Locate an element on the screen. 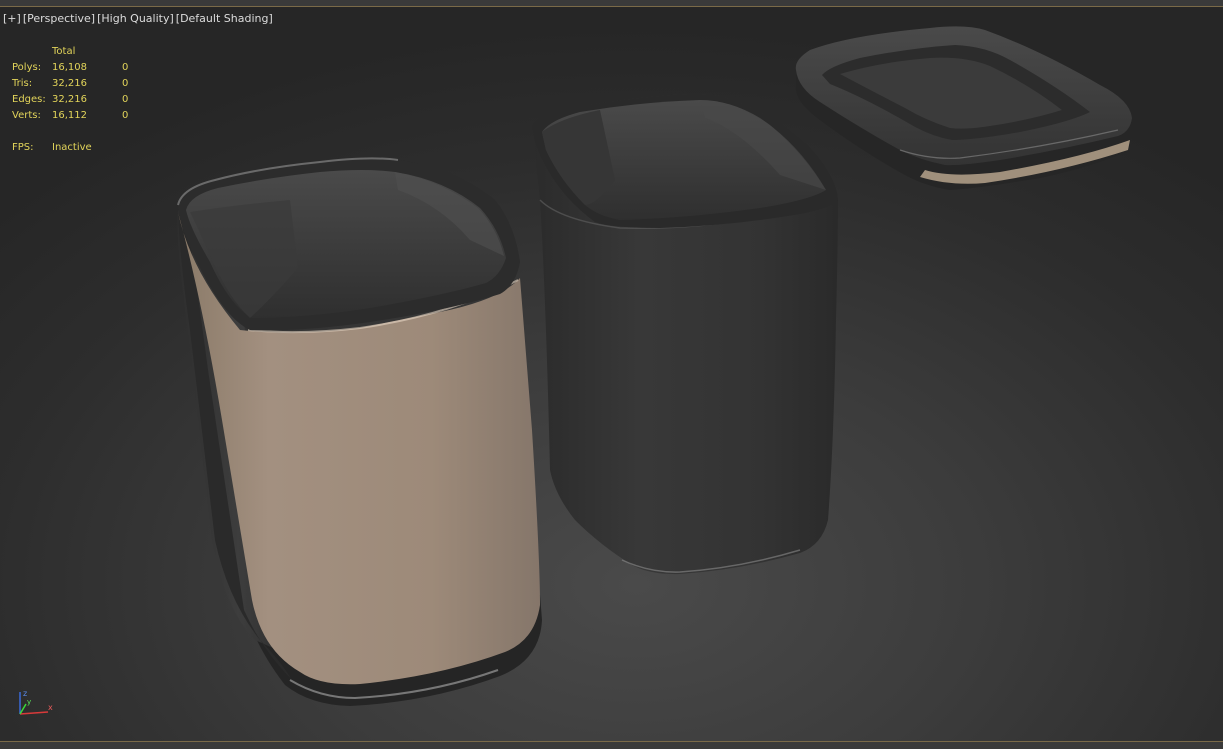 Image resolution: width=1223 pixels, height=749 pixels. gizmo-x-label: x is located at coordinates (50, 707).